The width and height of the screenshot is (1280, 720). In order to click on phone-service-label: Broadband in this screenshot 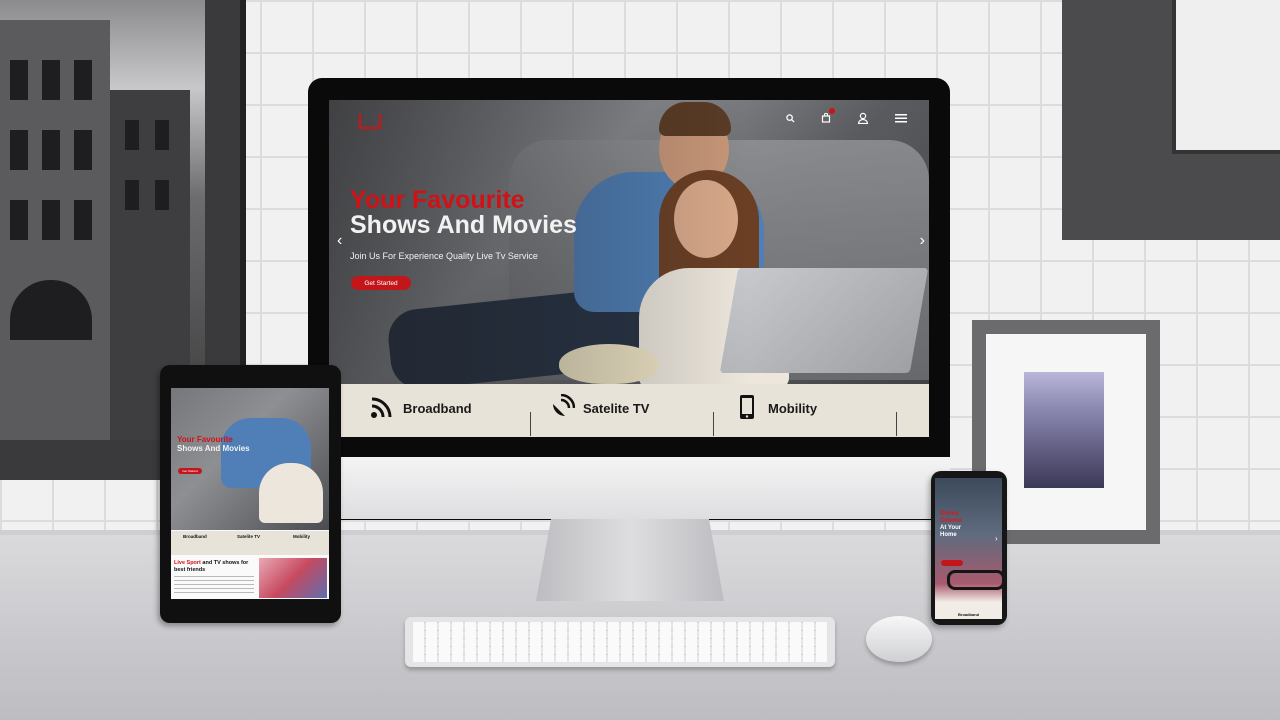, I will do `click(969, 614)`.